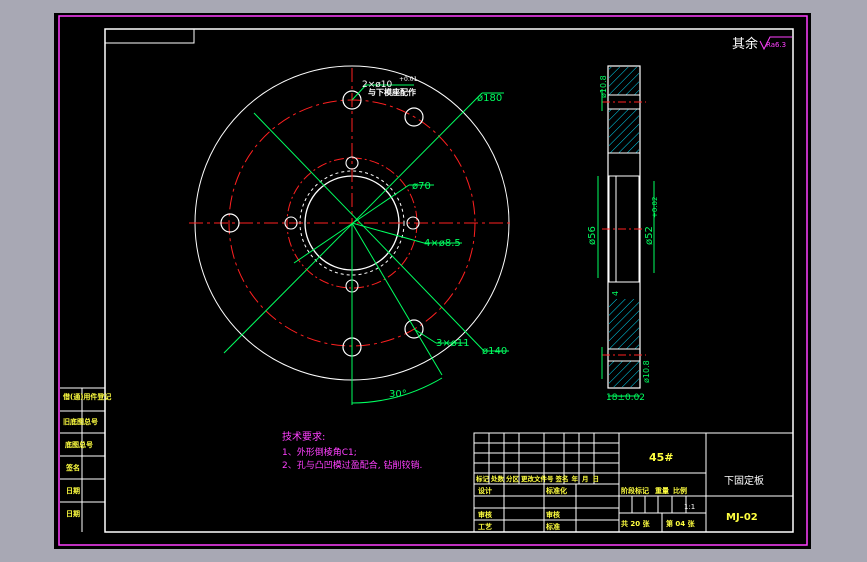  I want to click on dim-bolt-circle: ø140, so click(494, 351).